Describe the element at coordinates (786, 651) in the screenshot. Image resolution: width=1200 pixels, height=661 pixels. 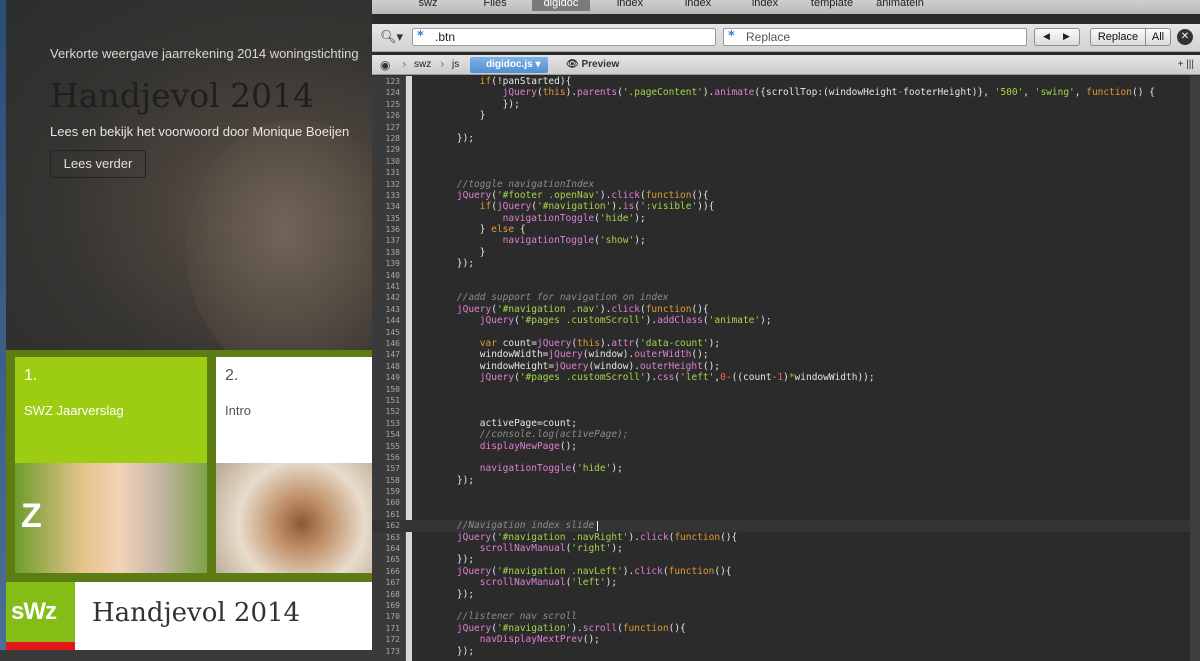
I see `code-line: 173 });` at that location.